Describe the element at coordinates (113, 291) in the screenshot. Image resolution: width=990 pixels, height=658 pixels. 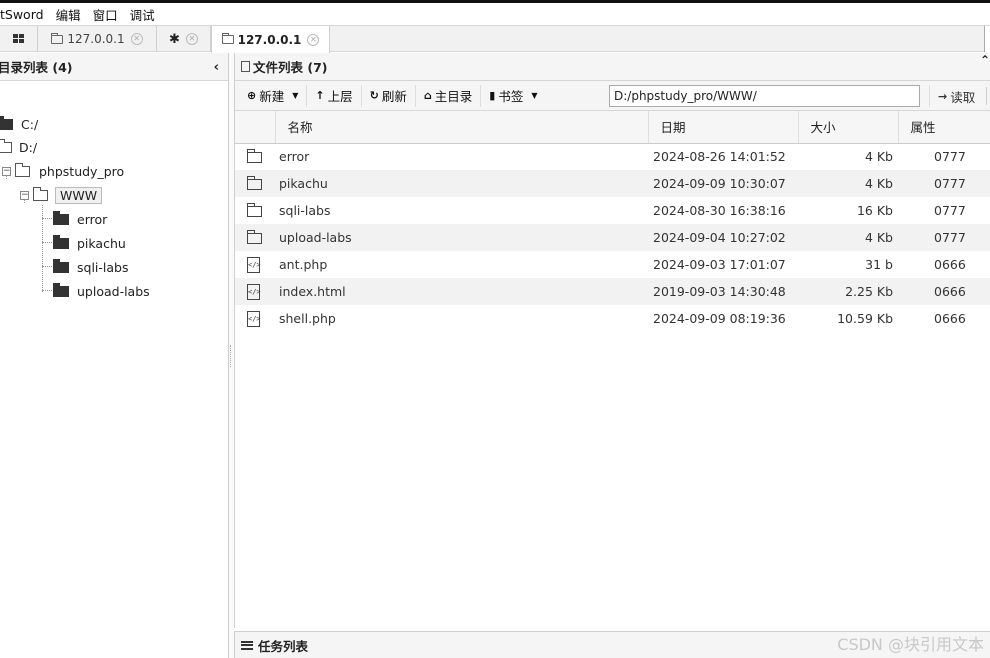
I see `tree-node-label: upload-labs` at that location.